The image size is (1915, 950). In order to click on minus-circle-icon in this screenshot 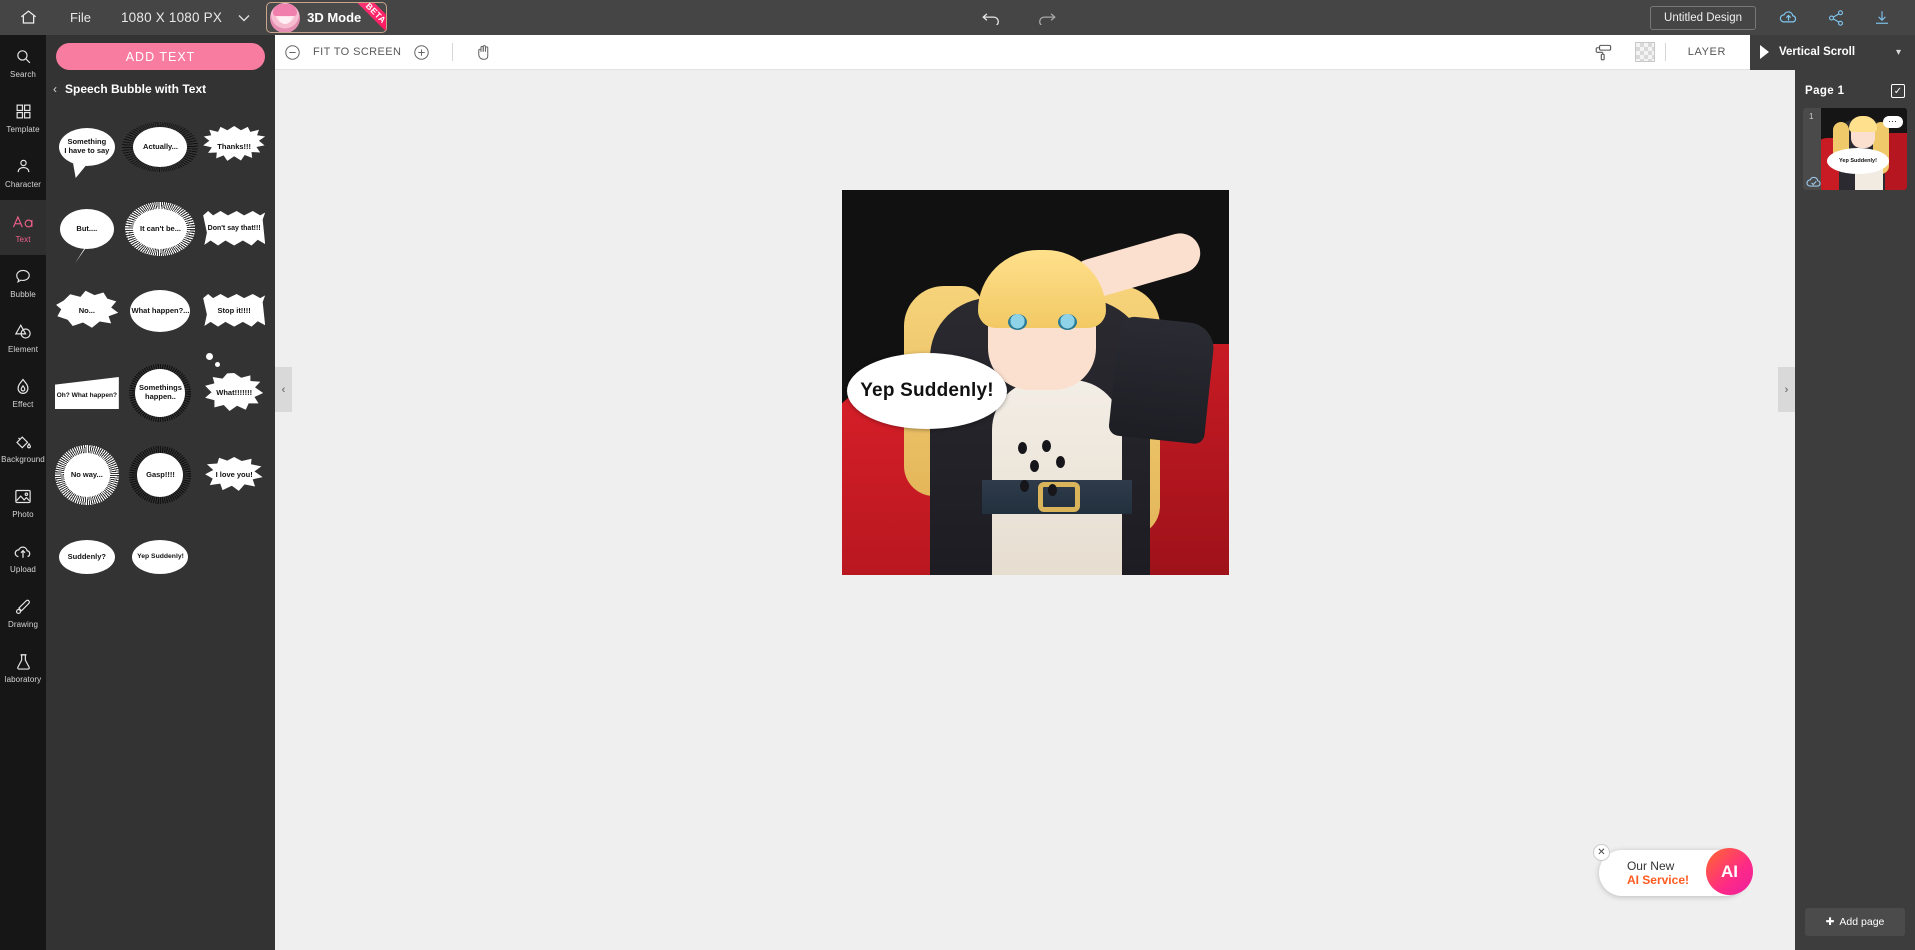, I will do `click(292, 52)`.